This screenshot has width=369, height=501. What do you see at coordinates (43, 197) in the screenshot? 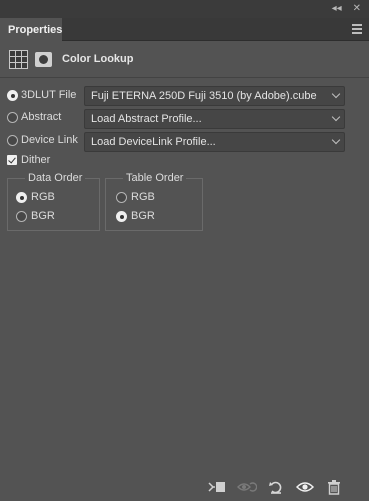
I see `data-order-label-rgb: RGB` at bounding box center [43, 197].